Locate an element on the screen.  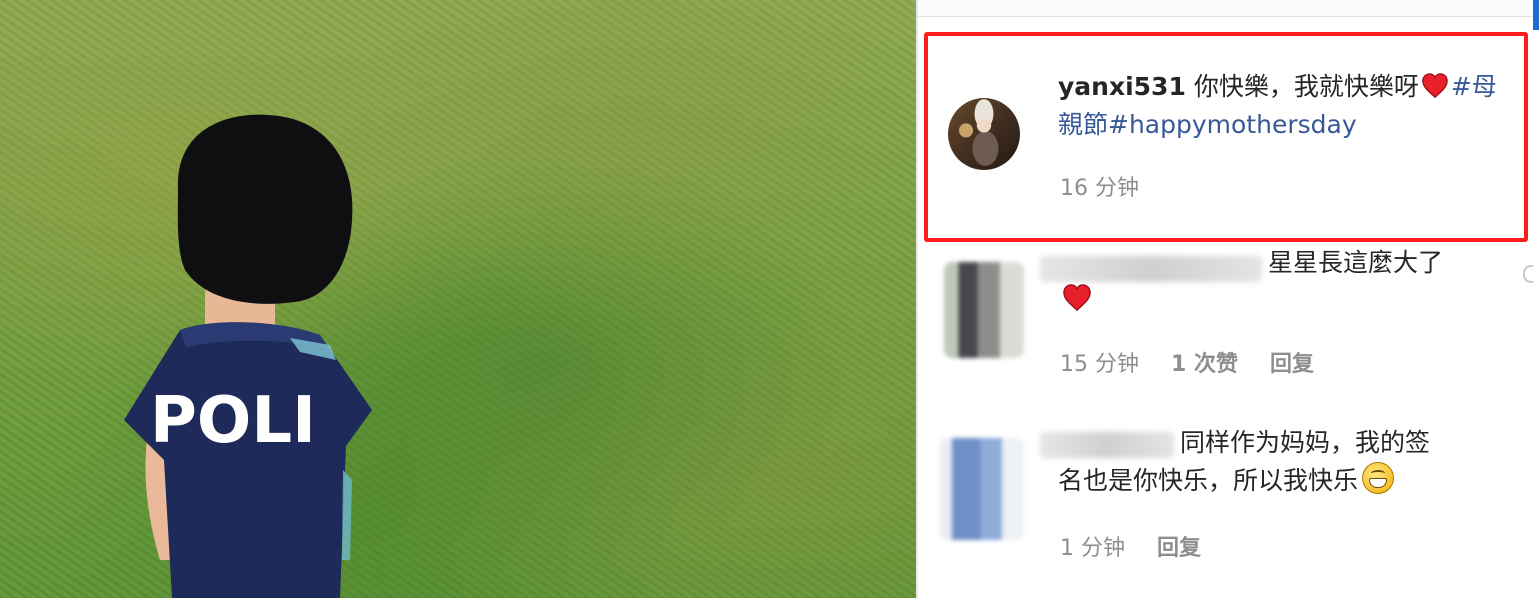
like-heart-icon is located at coordinates (1528, 274).